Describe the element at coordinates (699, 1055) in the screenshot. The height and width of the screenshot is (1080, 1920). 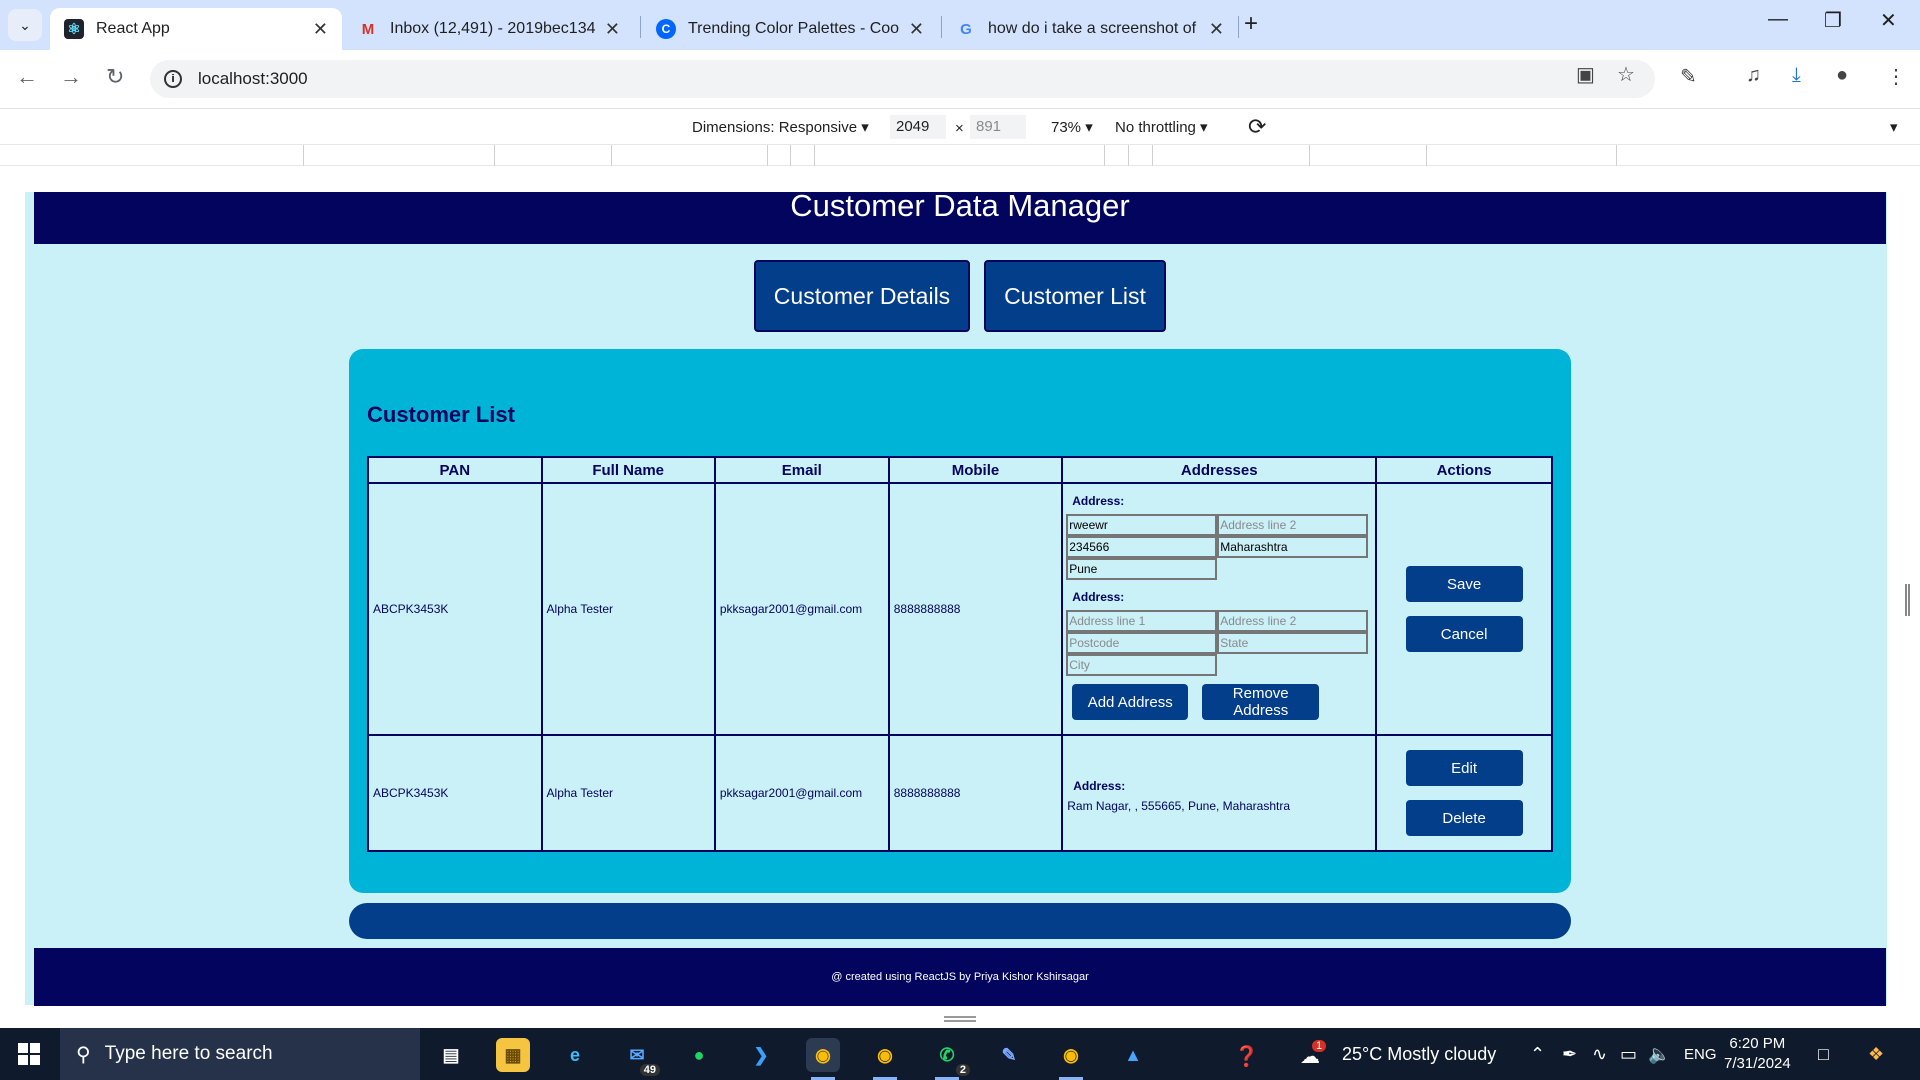
I see `spotify-icon: ●` at that location.